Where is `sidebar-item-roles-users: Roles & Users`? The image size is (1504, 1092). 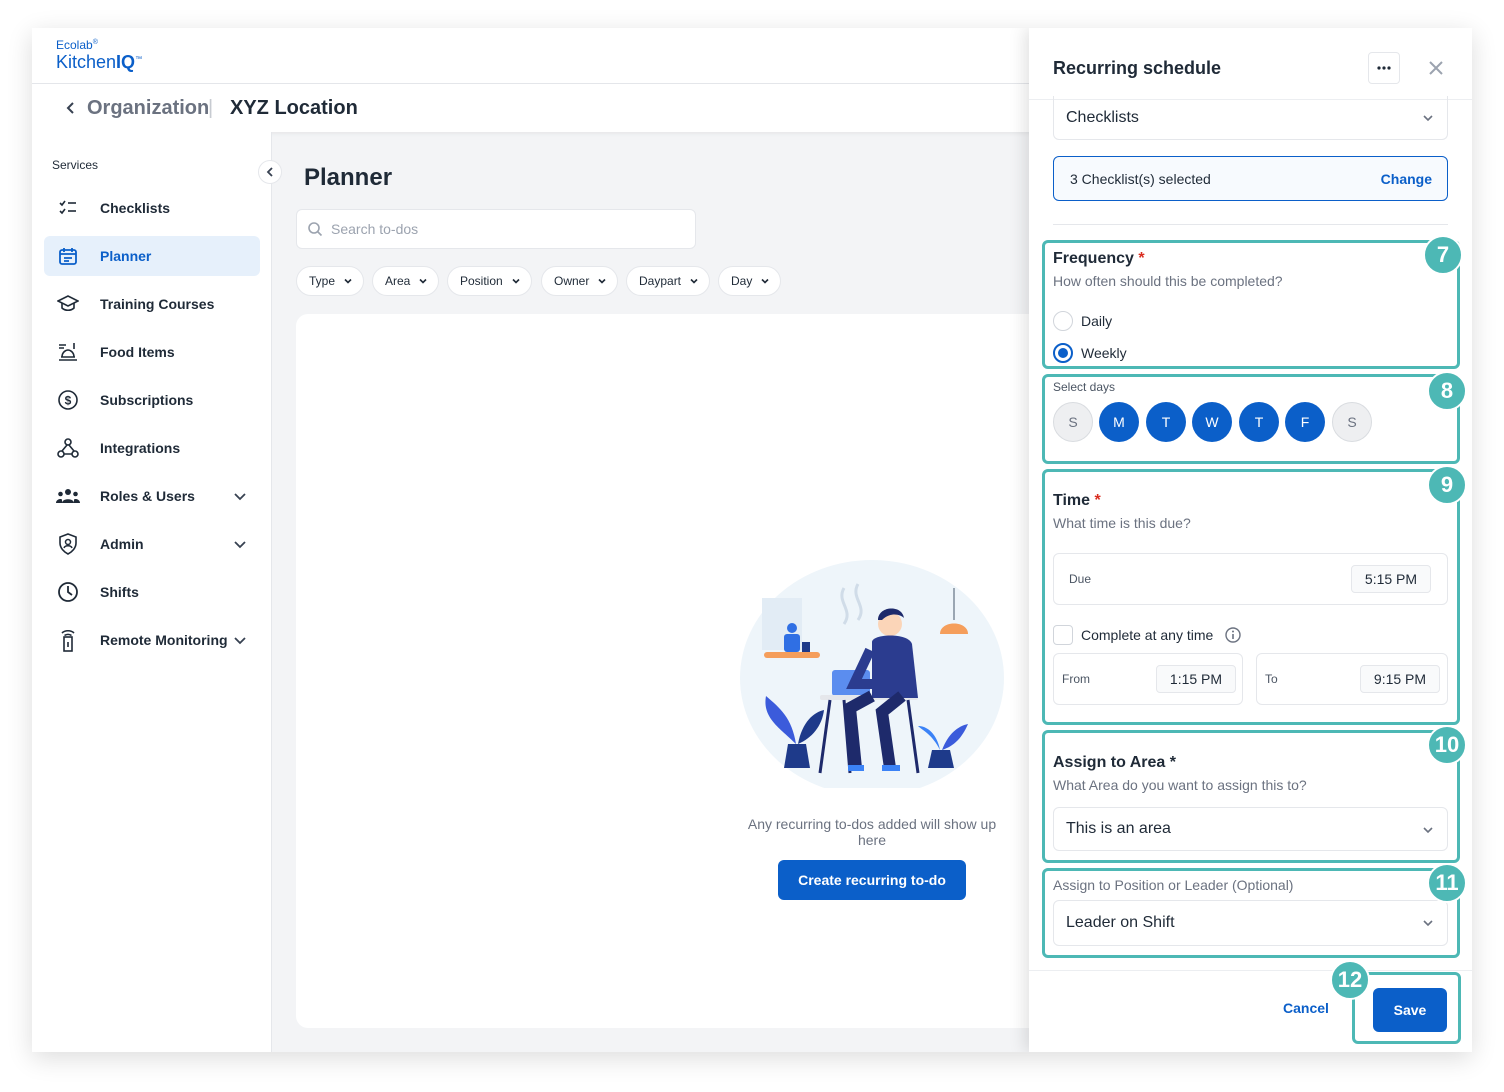 sidebar-item-roles-users: Roles & Users is located at coordinates (152, 496).